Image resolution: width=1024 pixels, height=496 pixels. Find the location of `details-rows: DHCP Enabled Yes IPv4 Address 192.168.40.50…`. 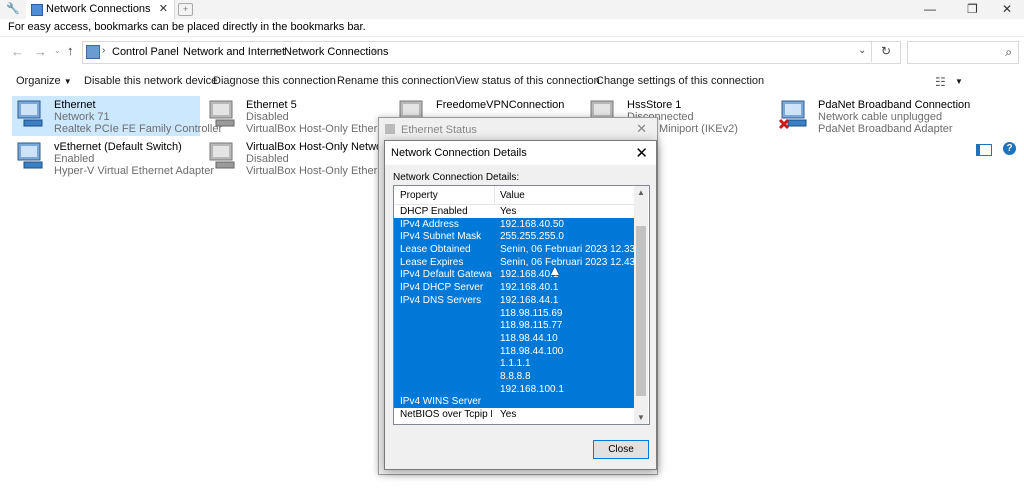

details-rows: DHCP Enabled Yes IPv4 Address 192.168.40.50… is located at coordinates (521, 313).